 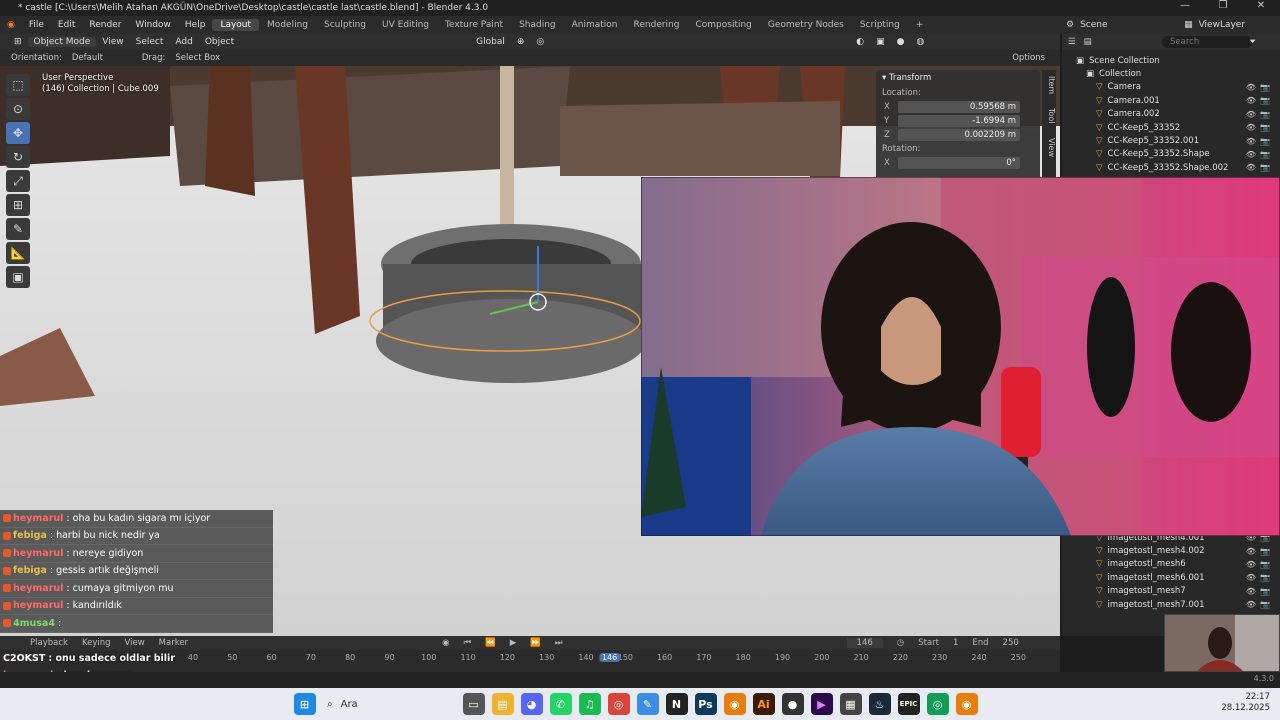 I want to click on tab-item: Item, so click(x=1049, y=85).